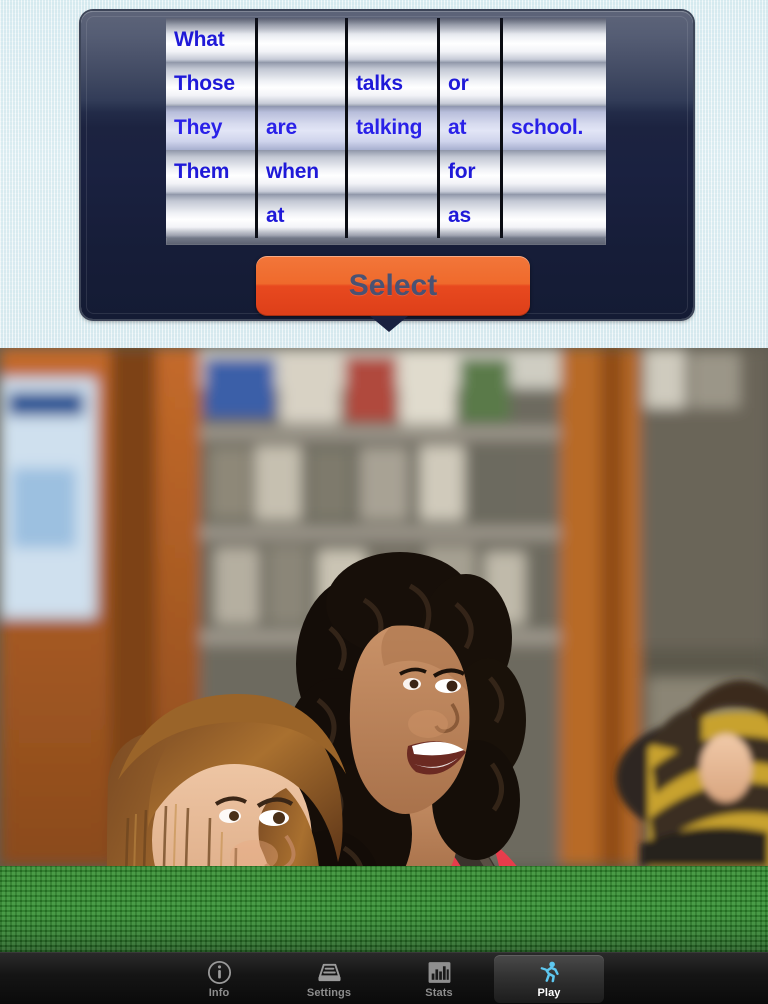 This screenshot has height=1004, width=768. I want to click on reel-word: What, so click(199, 39).